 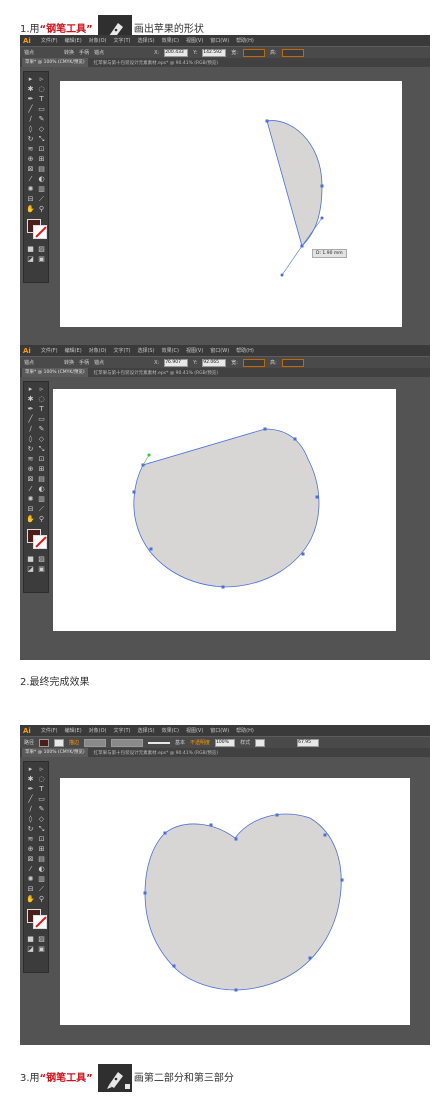 What do you see at coordinates (41, 119) in the screenshot?
I see `pencil-tool-icon: ✎` at bounding box center [41, 119].